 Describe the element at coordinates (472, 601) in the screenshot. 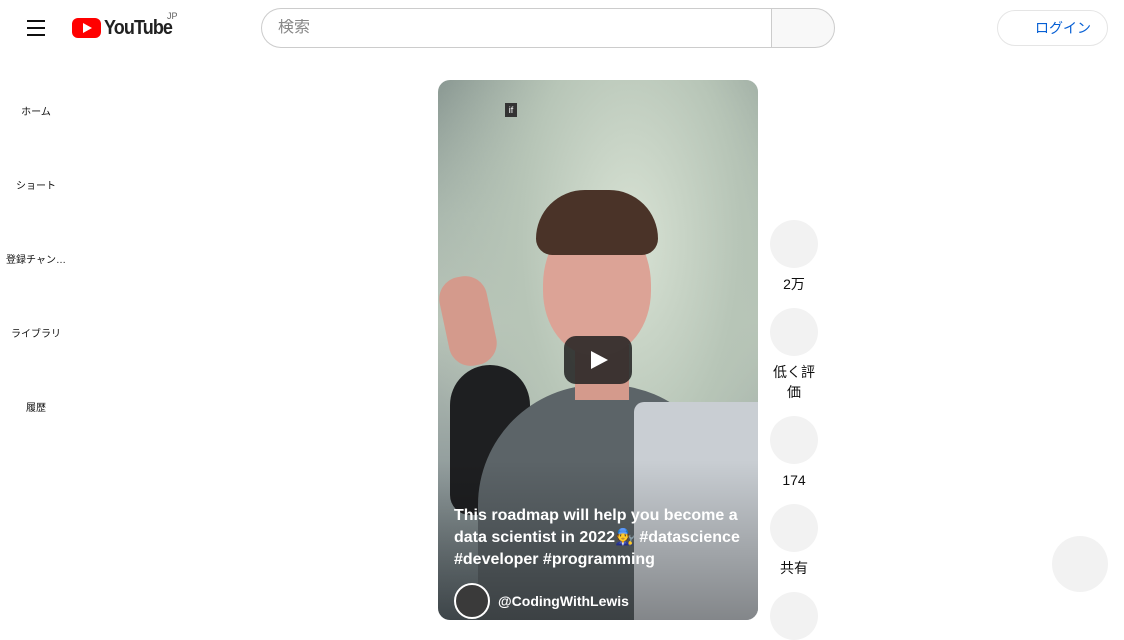

I see `channel-avatar` at that location.